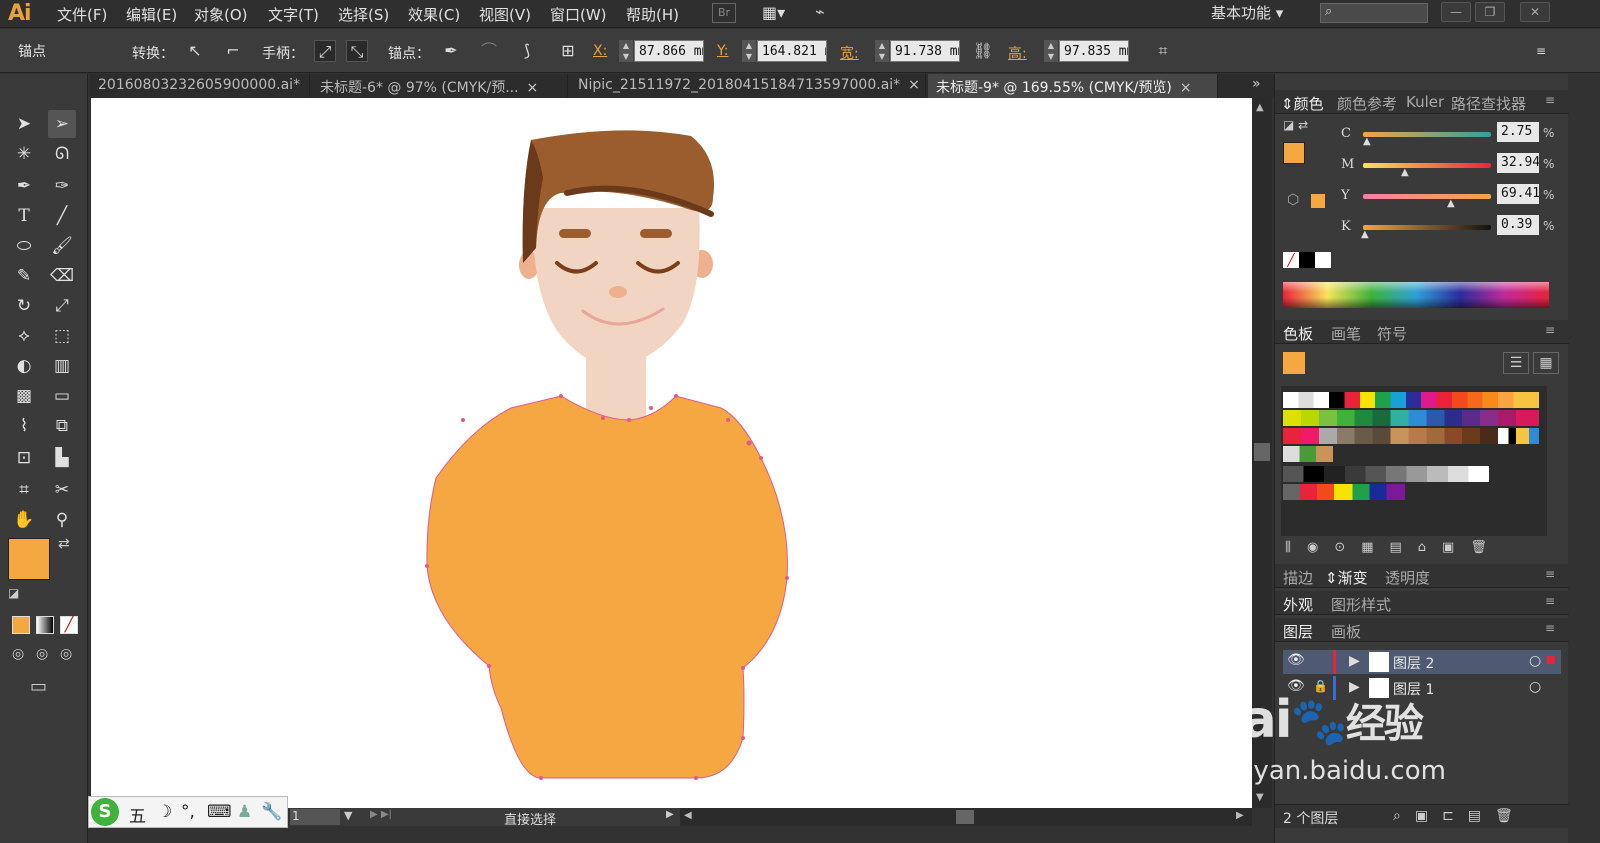 This screenshot has height=843, width=1600. Describe the element at coordinates (188, 812) in the screenshot. I see `punctuation-icon: °,` at that location.